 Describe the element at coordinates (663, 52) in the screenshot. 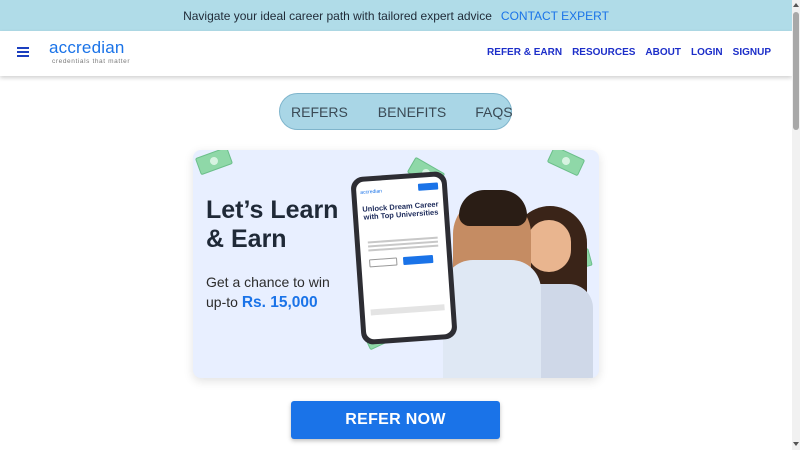

I see `nav-about: ABOUT` at that location.